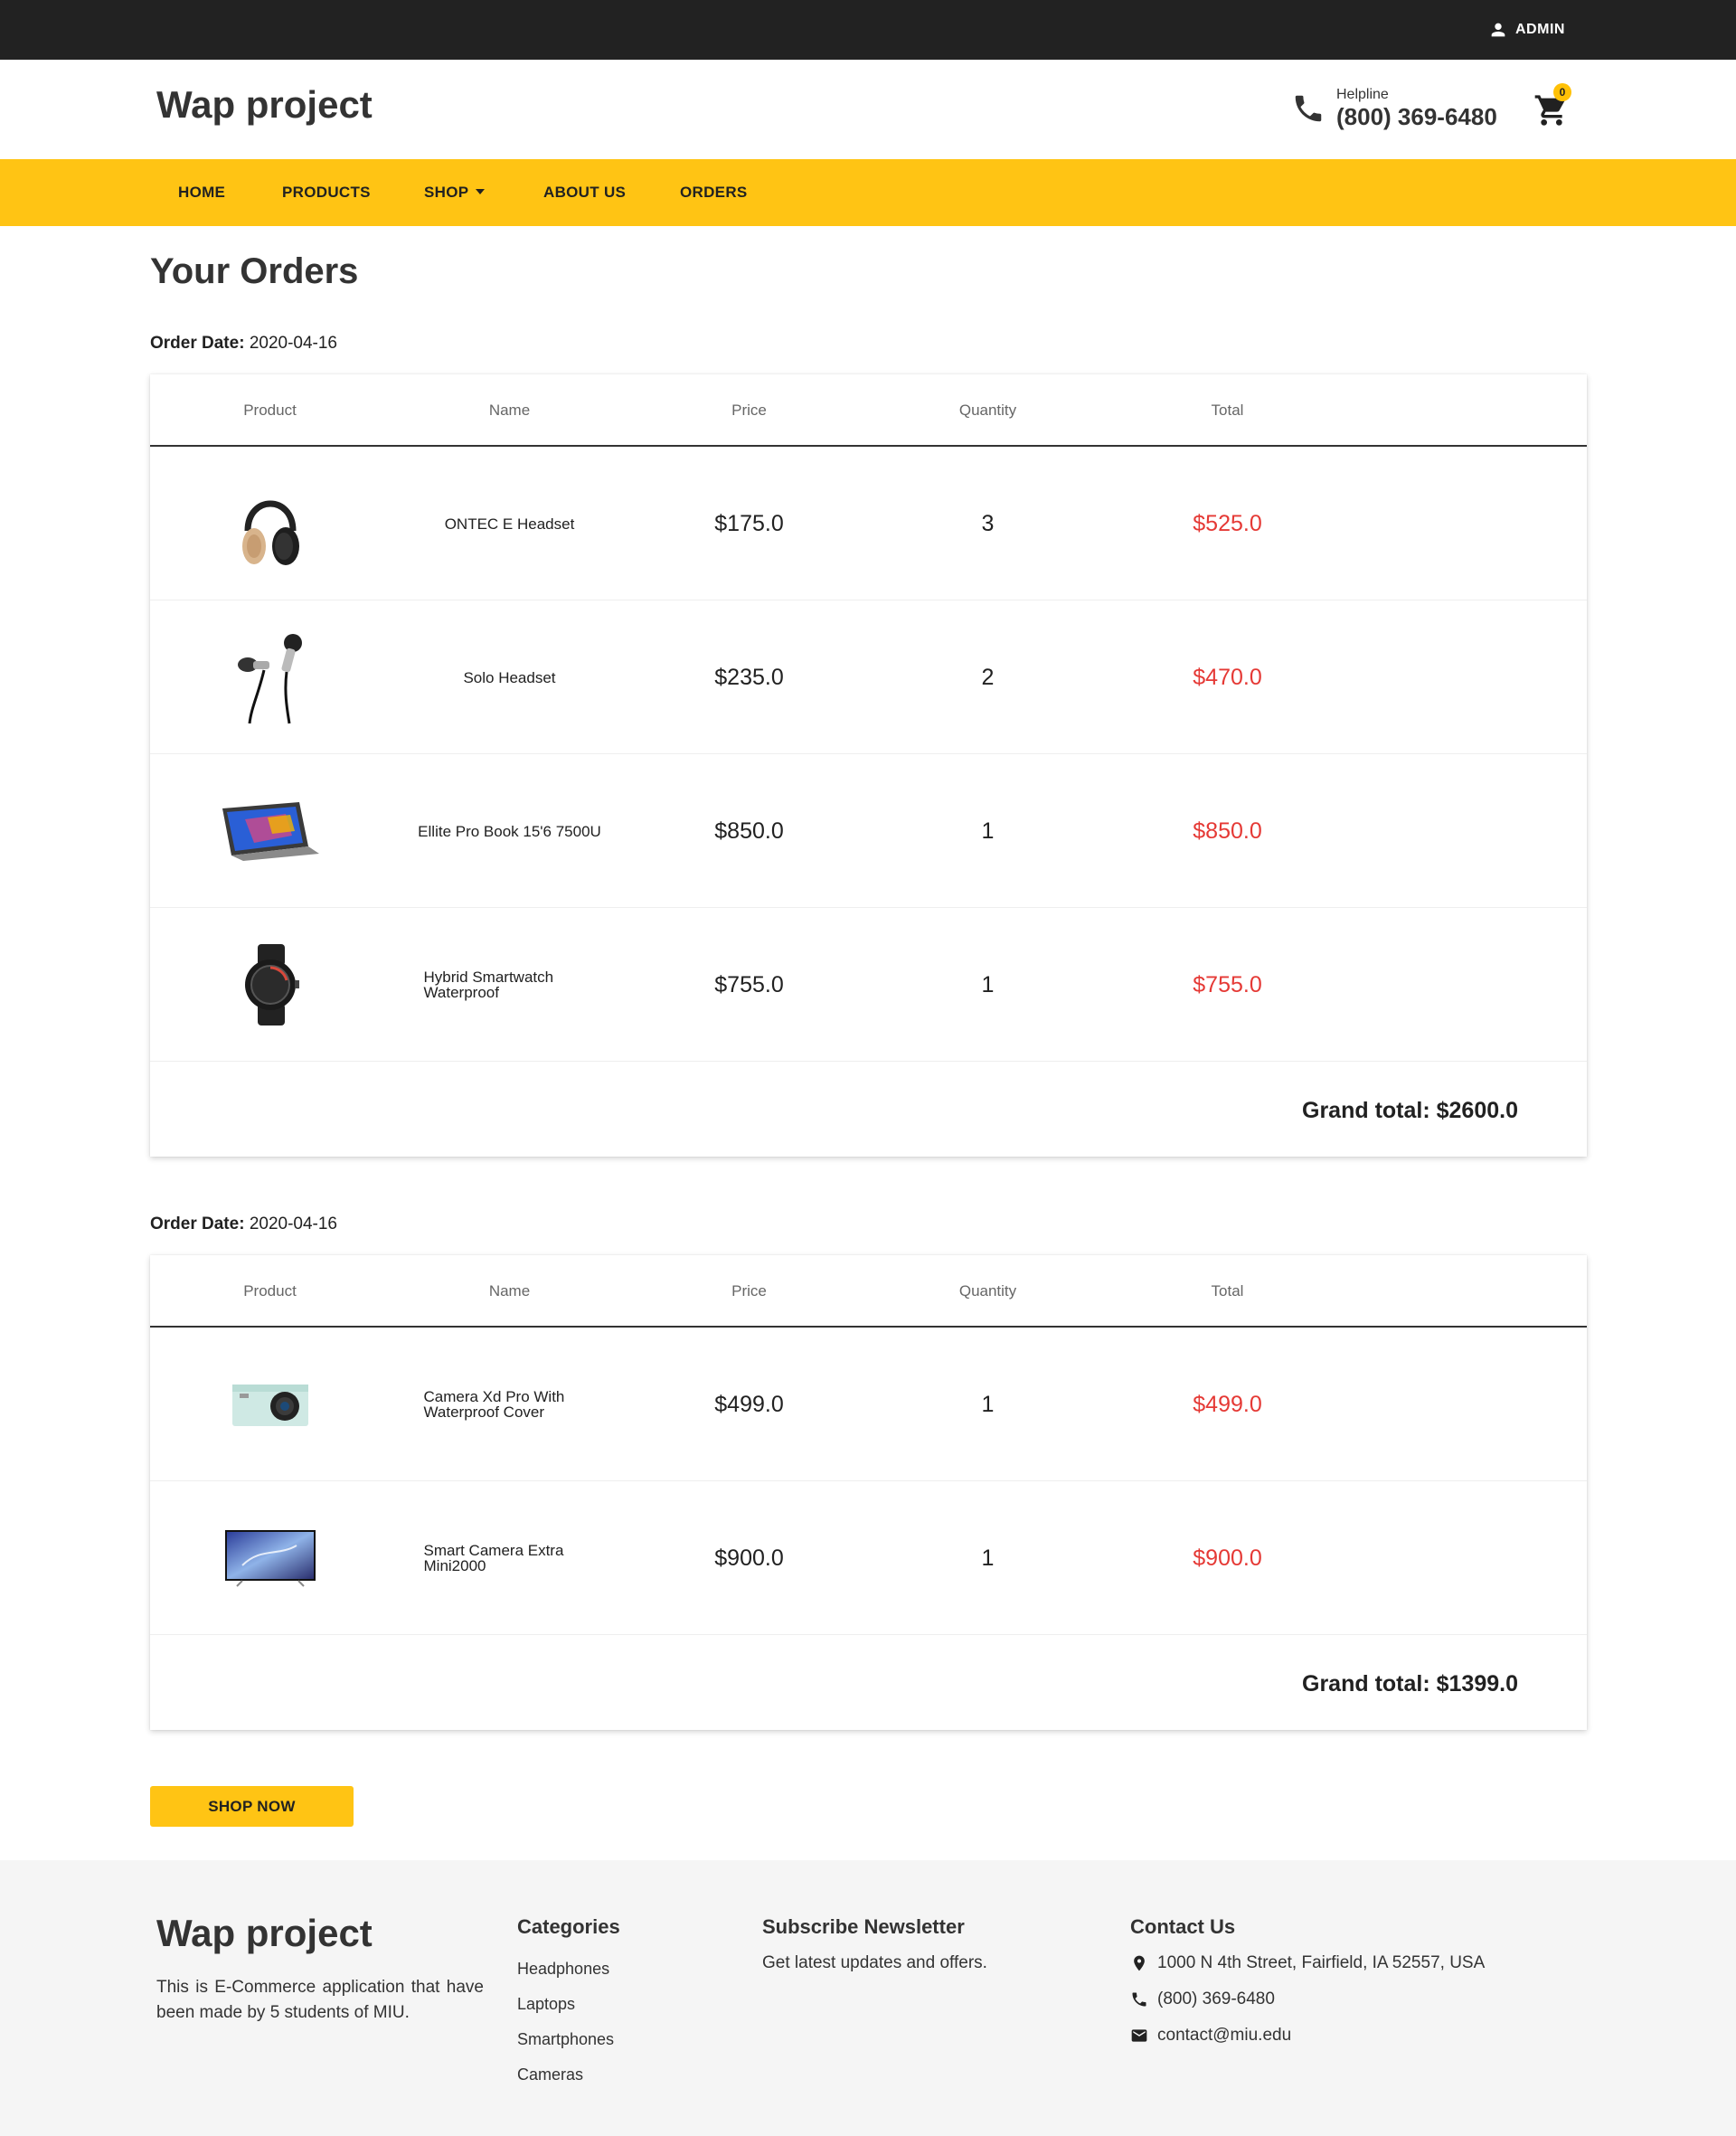 The height and width of the screenshot is (2136, 1736). Describe the element at coordinates (1227, 1558) in the screenshot. I see `total-cell: $900.0` at that location.